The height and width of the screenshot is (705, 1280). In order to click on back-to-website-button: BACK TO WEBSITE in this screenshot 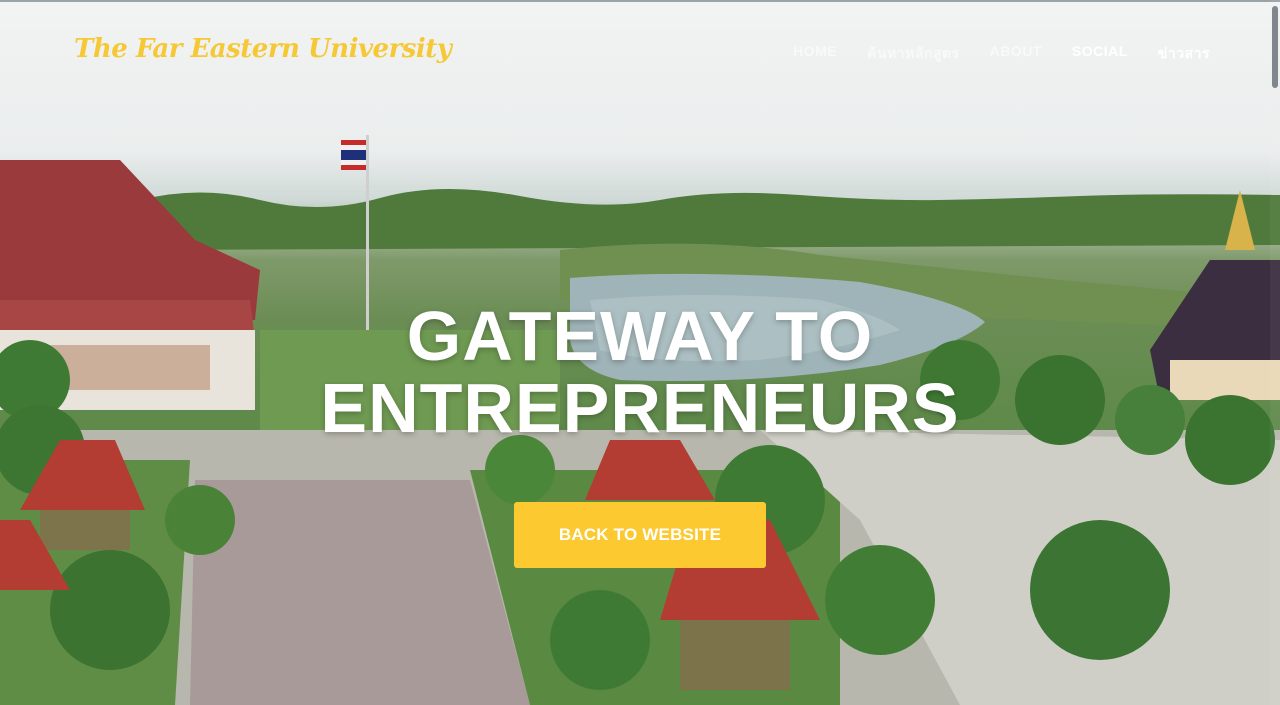, I will do `click(640, 535)`.